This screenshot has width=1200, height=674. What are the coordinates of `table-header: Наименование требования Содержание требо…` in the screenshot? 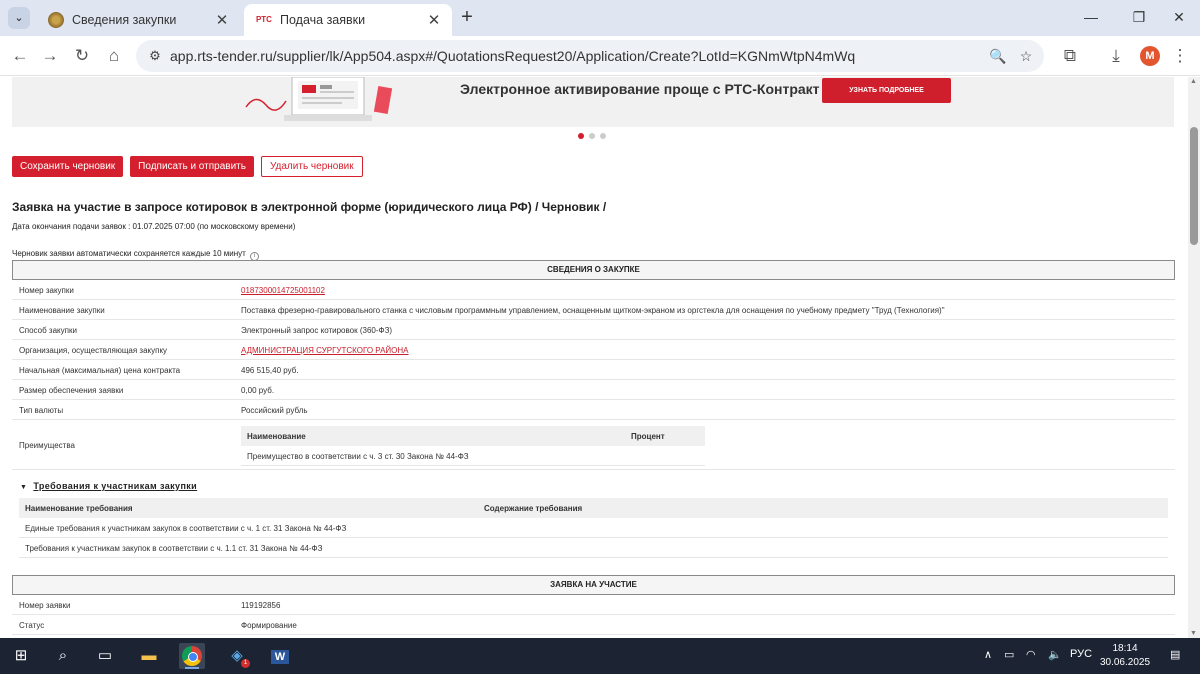 It's located at (593, 508).